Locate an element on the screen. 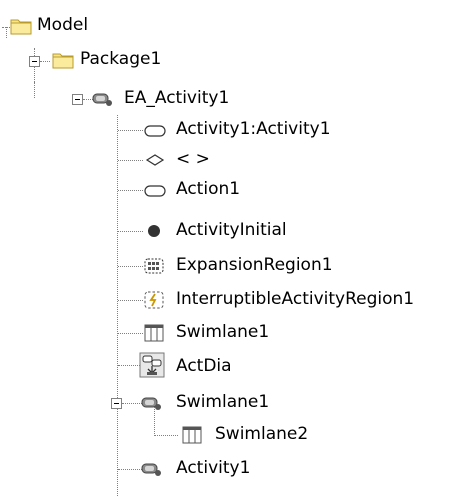  tree-item-swimlane1-partition: Swimlane1 is located at coordinates (150, 333).